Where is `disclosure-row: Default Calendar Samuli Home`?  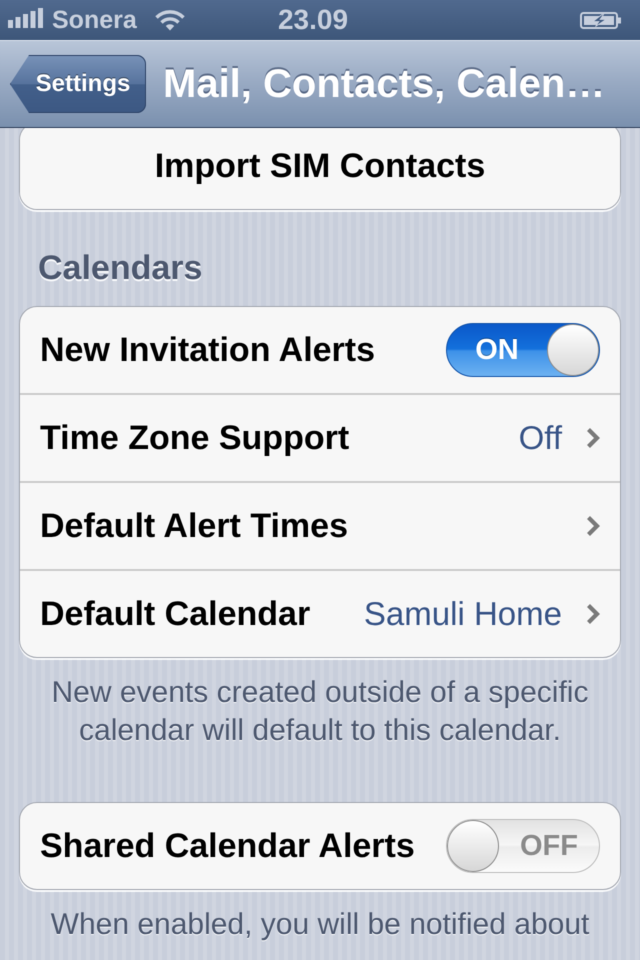 disclosure-row: Default Calendar Samuli Home is located at coordinates (320, 613).